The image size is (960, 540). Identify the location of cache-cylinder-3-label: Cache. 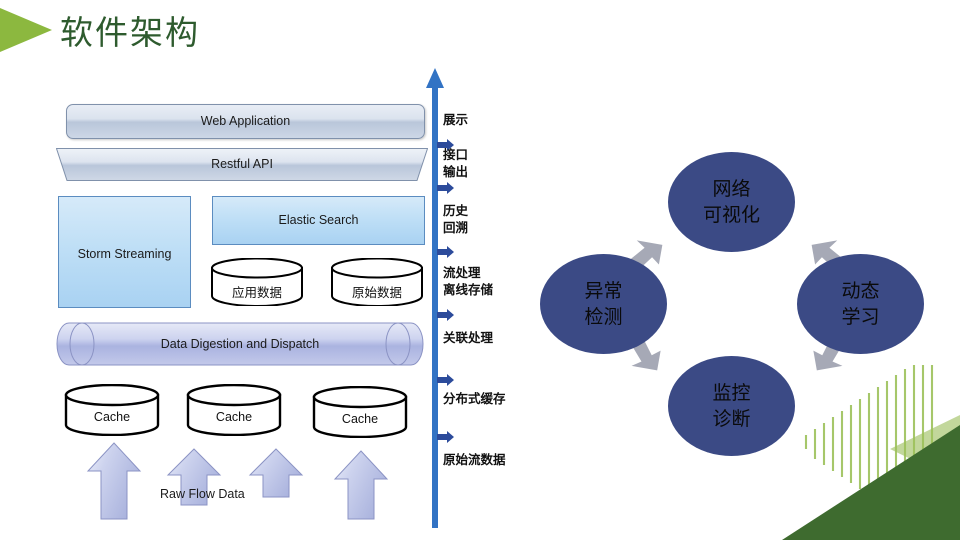
(360, 419).